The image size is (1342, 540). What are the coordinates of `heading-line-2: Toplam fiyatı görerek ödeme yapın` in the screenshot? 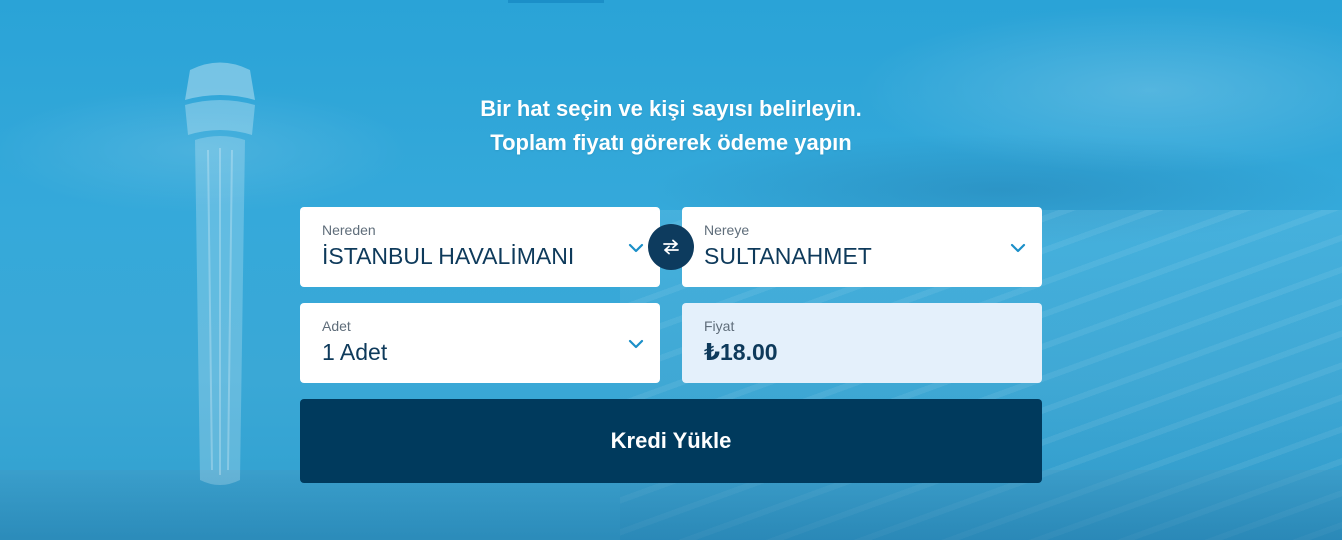 It's located at (671, 142).